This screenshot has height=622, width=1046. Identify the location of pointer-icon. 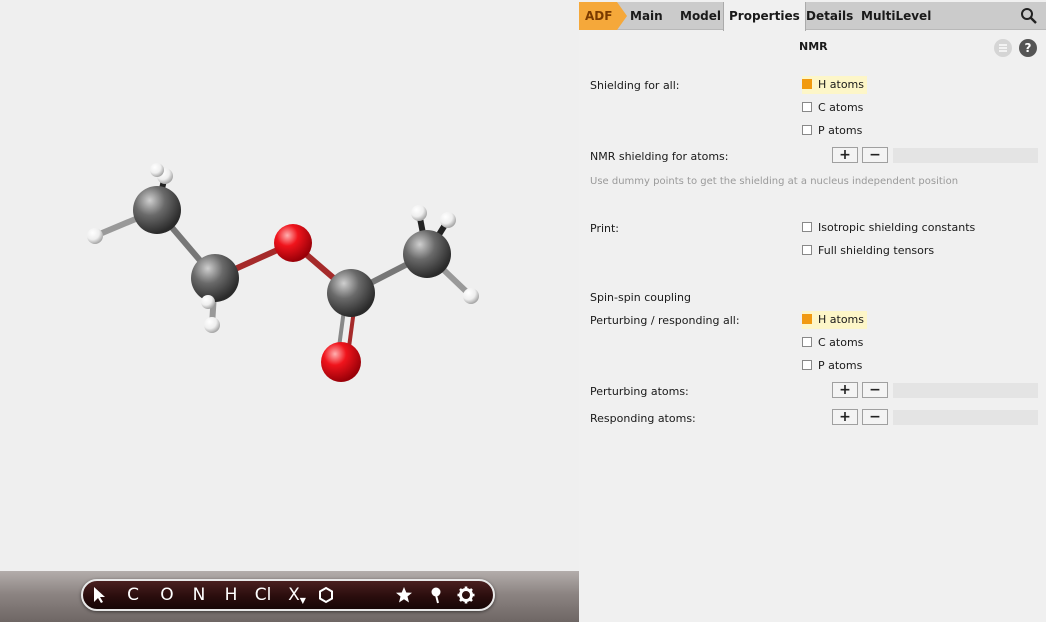
(99, 595).